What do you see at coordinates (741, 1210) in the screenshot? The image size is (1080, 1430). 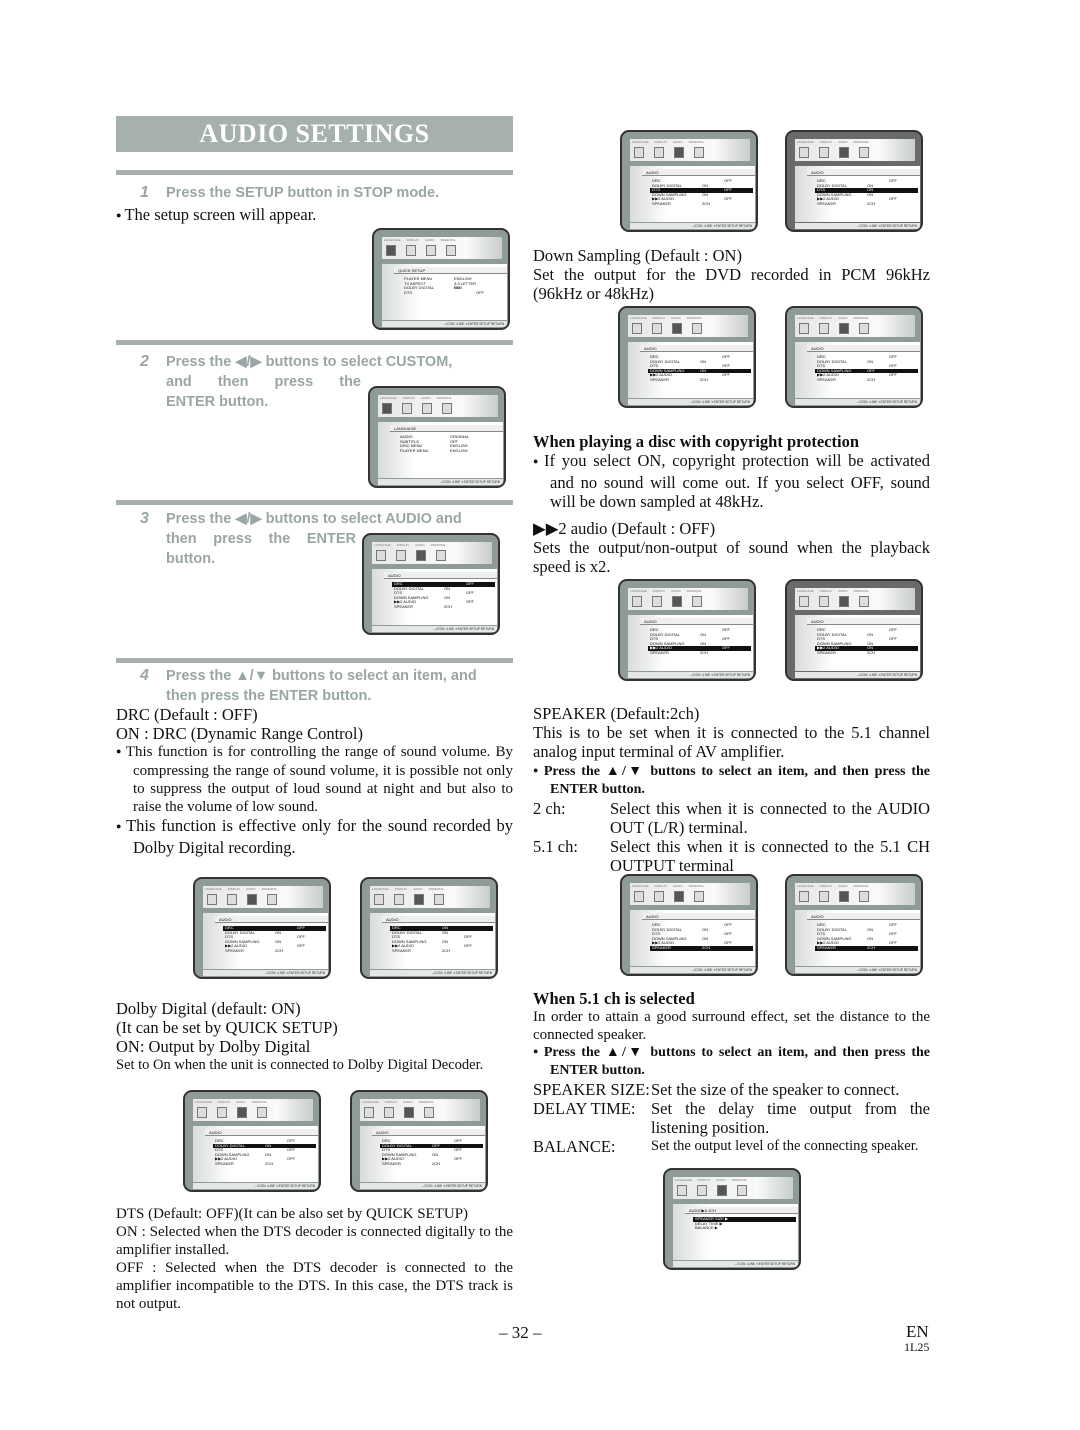 I see `tv-menu-header: AUDIO▶5.1CH` at bounding box center [741, 1210].